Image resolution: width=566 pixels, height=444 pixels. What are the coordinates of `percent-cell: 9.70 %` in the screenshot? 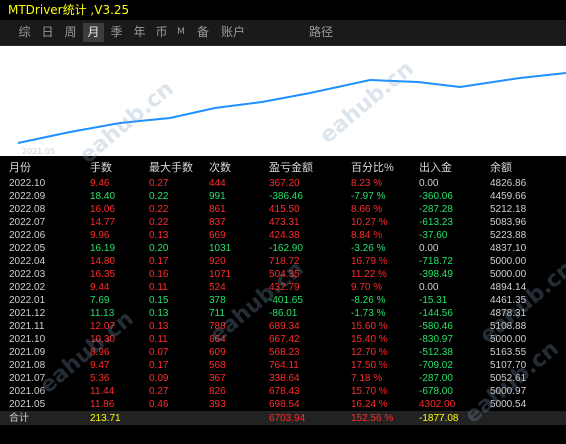 It's located at (367, 287).